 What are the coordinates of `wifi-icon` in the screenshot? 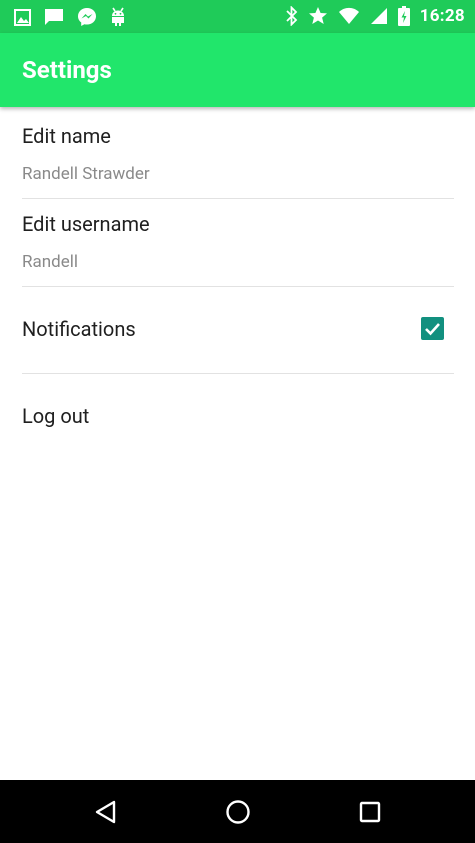 It's located at (349, 16).